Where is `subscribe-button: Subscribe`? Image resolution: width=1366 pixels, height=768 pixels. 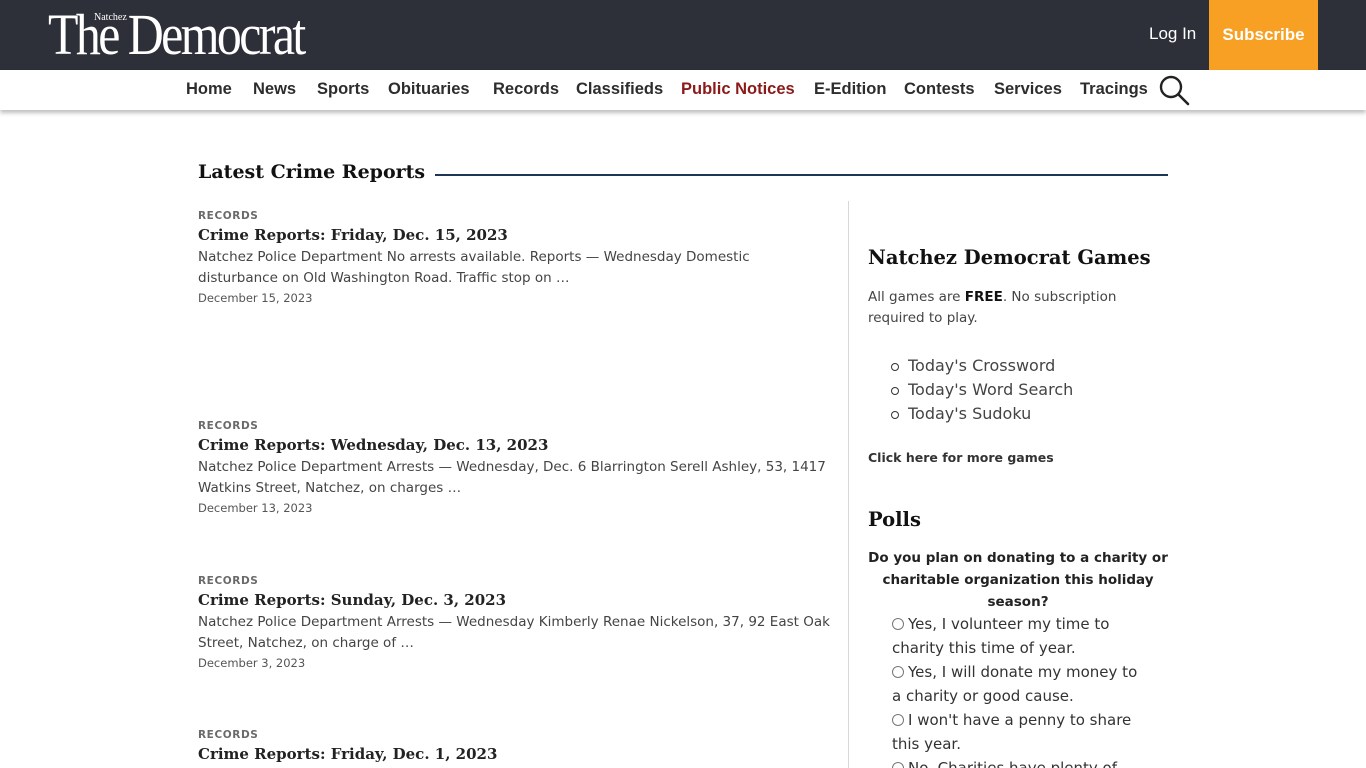 subscribe-button: Subscribe is located at coordinates (1263, 35).